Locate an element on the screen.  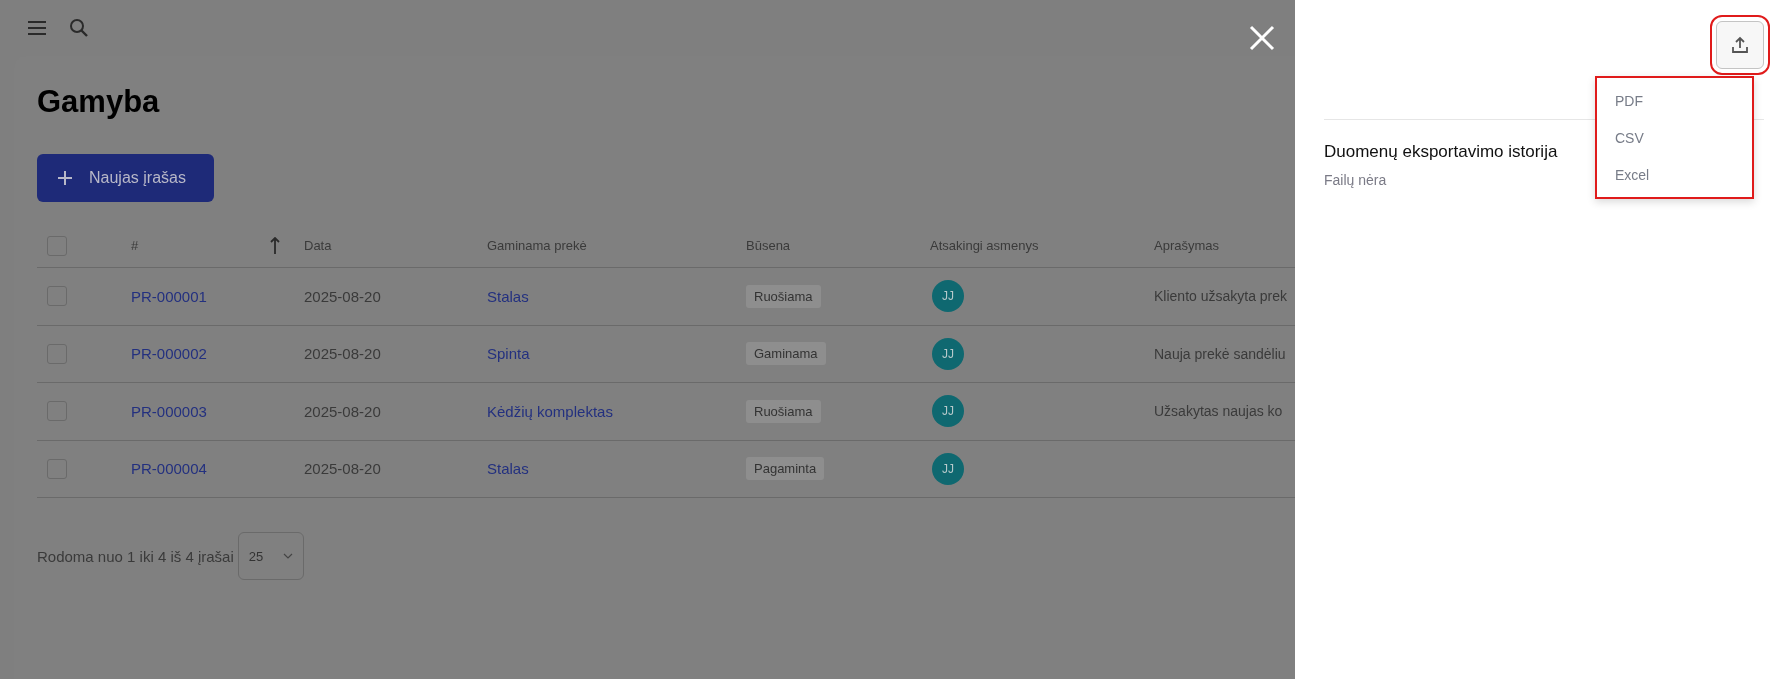
menu-item: PDF is located at coordinates (1674, 100).